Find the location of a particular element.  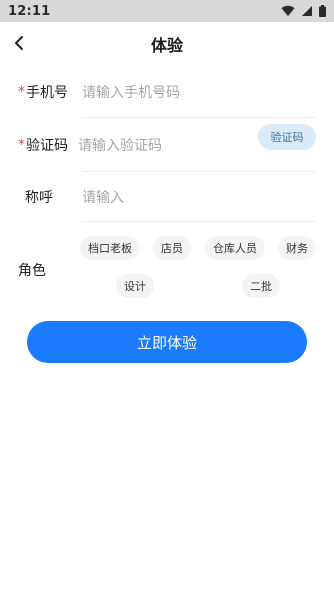

role-chip-finance: 财务 is located at coordinates (297, 248).